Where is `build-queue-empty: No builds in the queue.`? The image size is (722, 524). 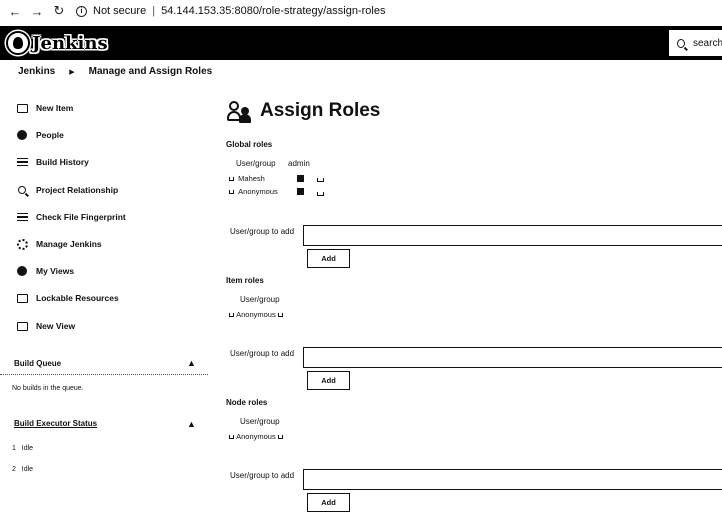
build-queue-empty: No builds in the queue. is located at coordinates (48, 388).